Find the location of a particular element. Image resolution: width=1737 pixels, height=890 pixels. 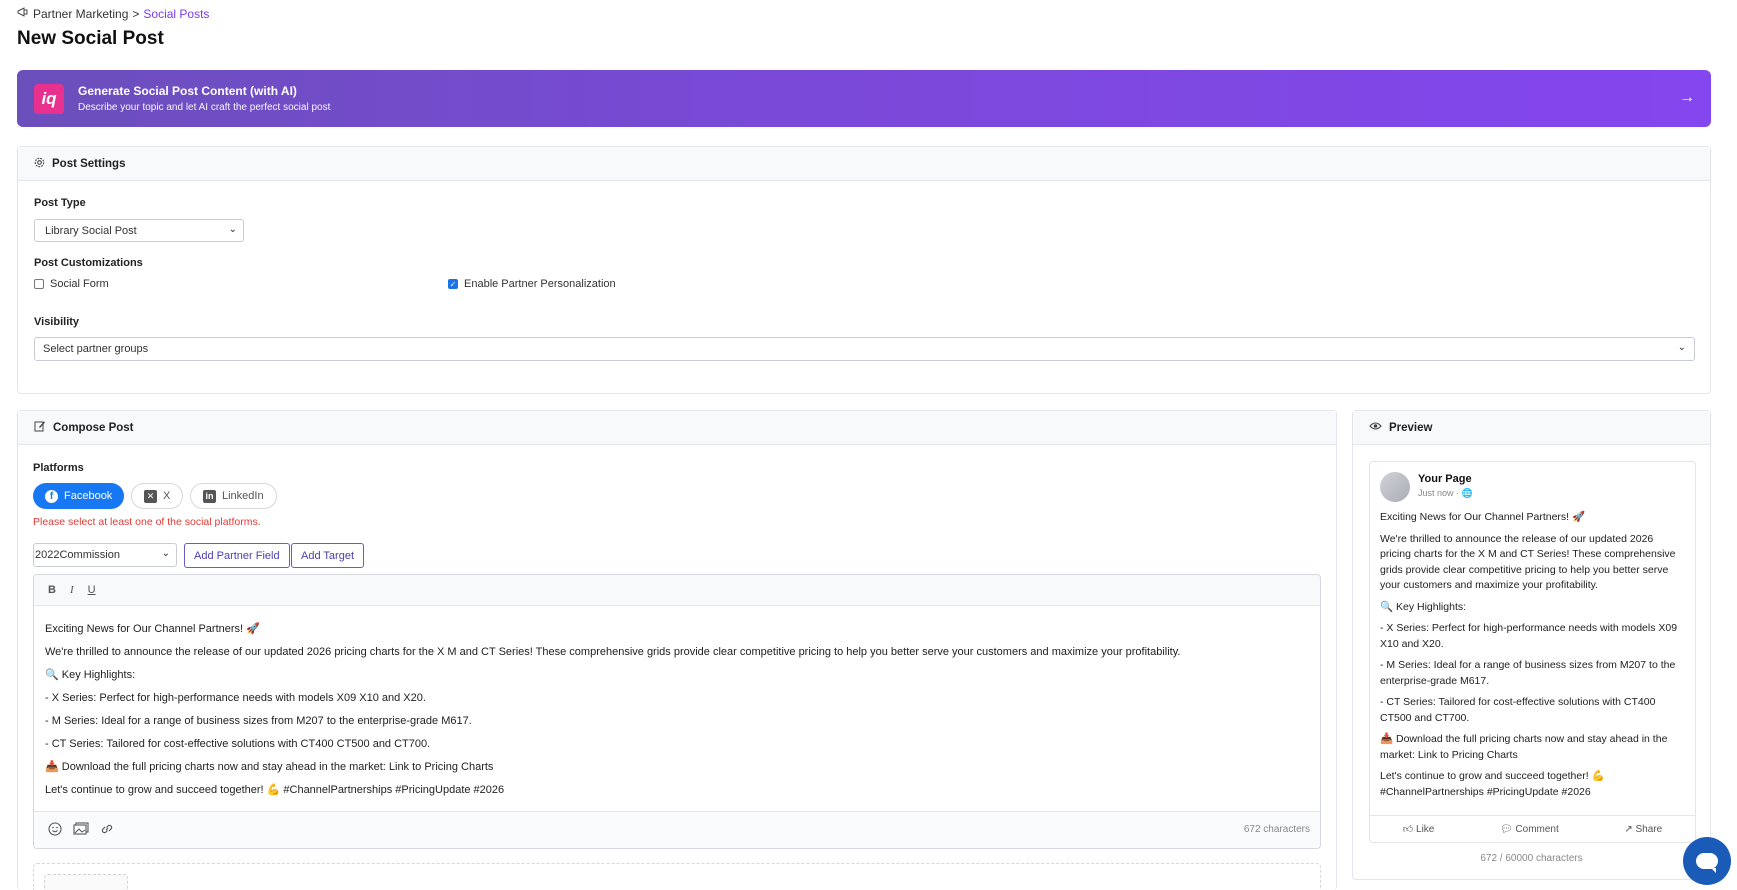

post-type-value: Library Social Post is located at coordinates (91, 230).